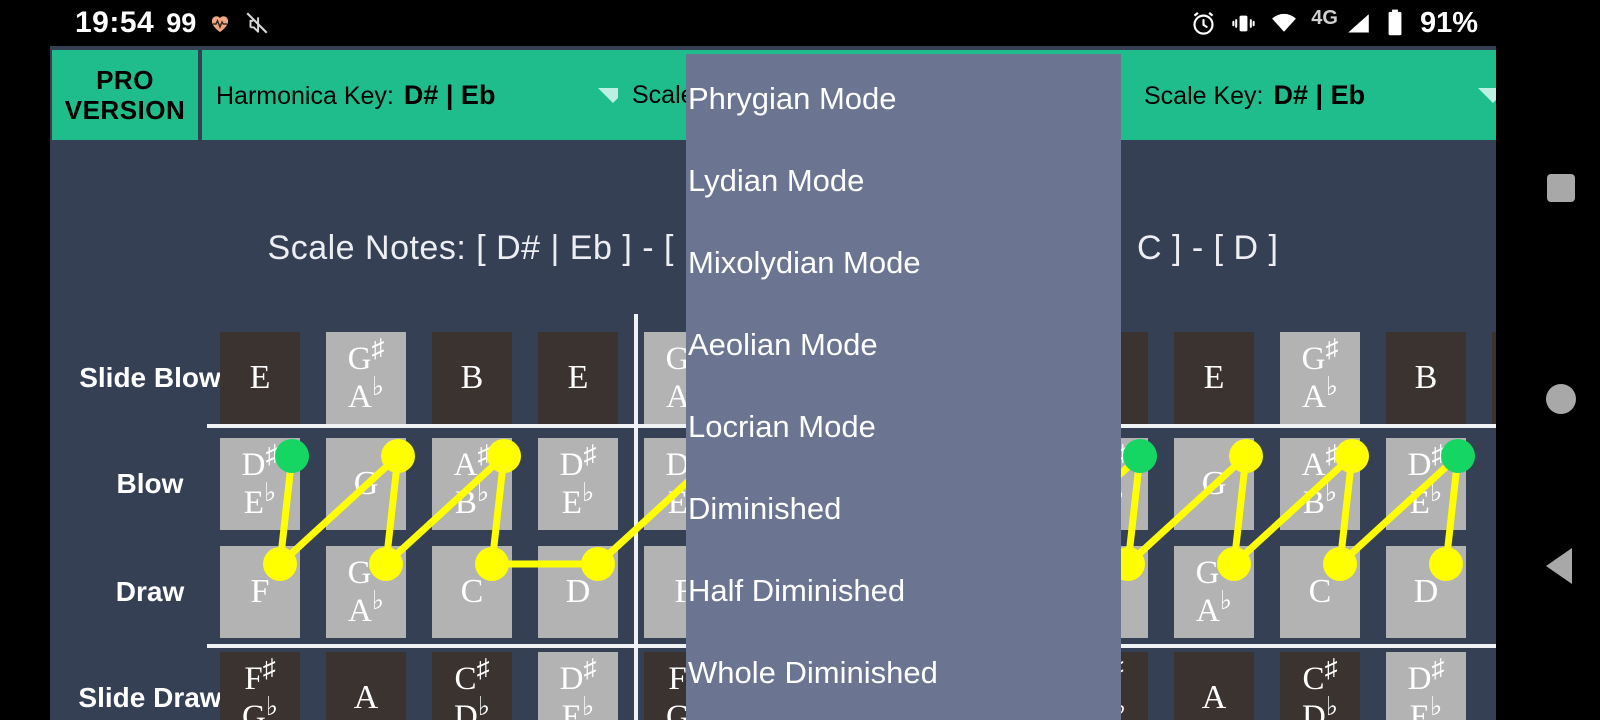 The width and height of the screenshot is (1600, 720). I want to click on grid-cell: F, so click(260, 592).